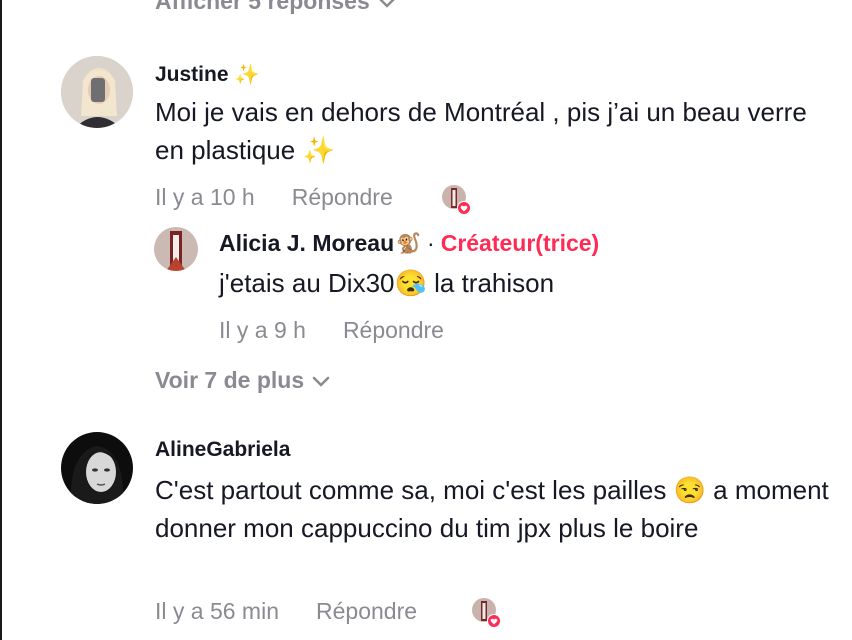 This screenshot has height=640, width=852. What do you see at coordinates (192, 75) in the screenshot?
I see `username: Justine` at bounding box center [192, 75].